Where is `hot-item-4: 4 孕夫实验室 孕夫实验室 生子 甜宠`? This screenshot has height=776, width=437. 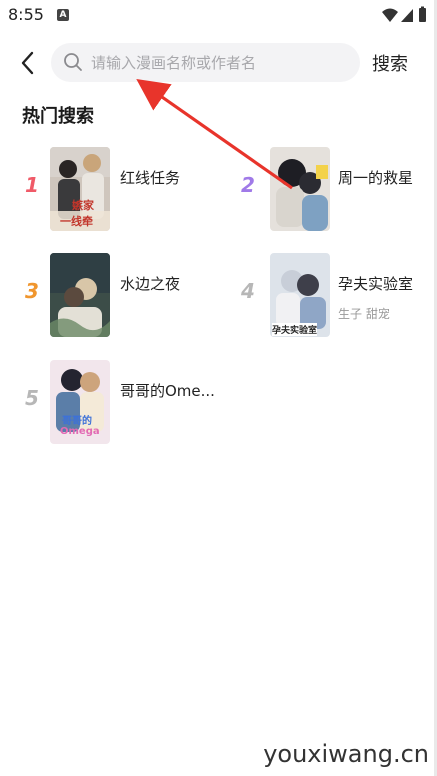 hot-item-4: 4 孕夫实验室 孕夫实验室 生子 甜宠 is located at coordinates (337, 295).